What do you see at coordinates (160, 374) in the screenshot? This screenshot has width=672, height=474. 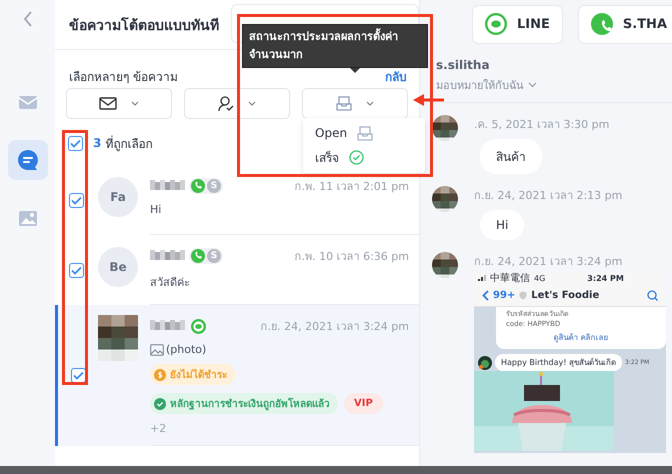 I see `coin-icon` at bounding box center [160, 374].